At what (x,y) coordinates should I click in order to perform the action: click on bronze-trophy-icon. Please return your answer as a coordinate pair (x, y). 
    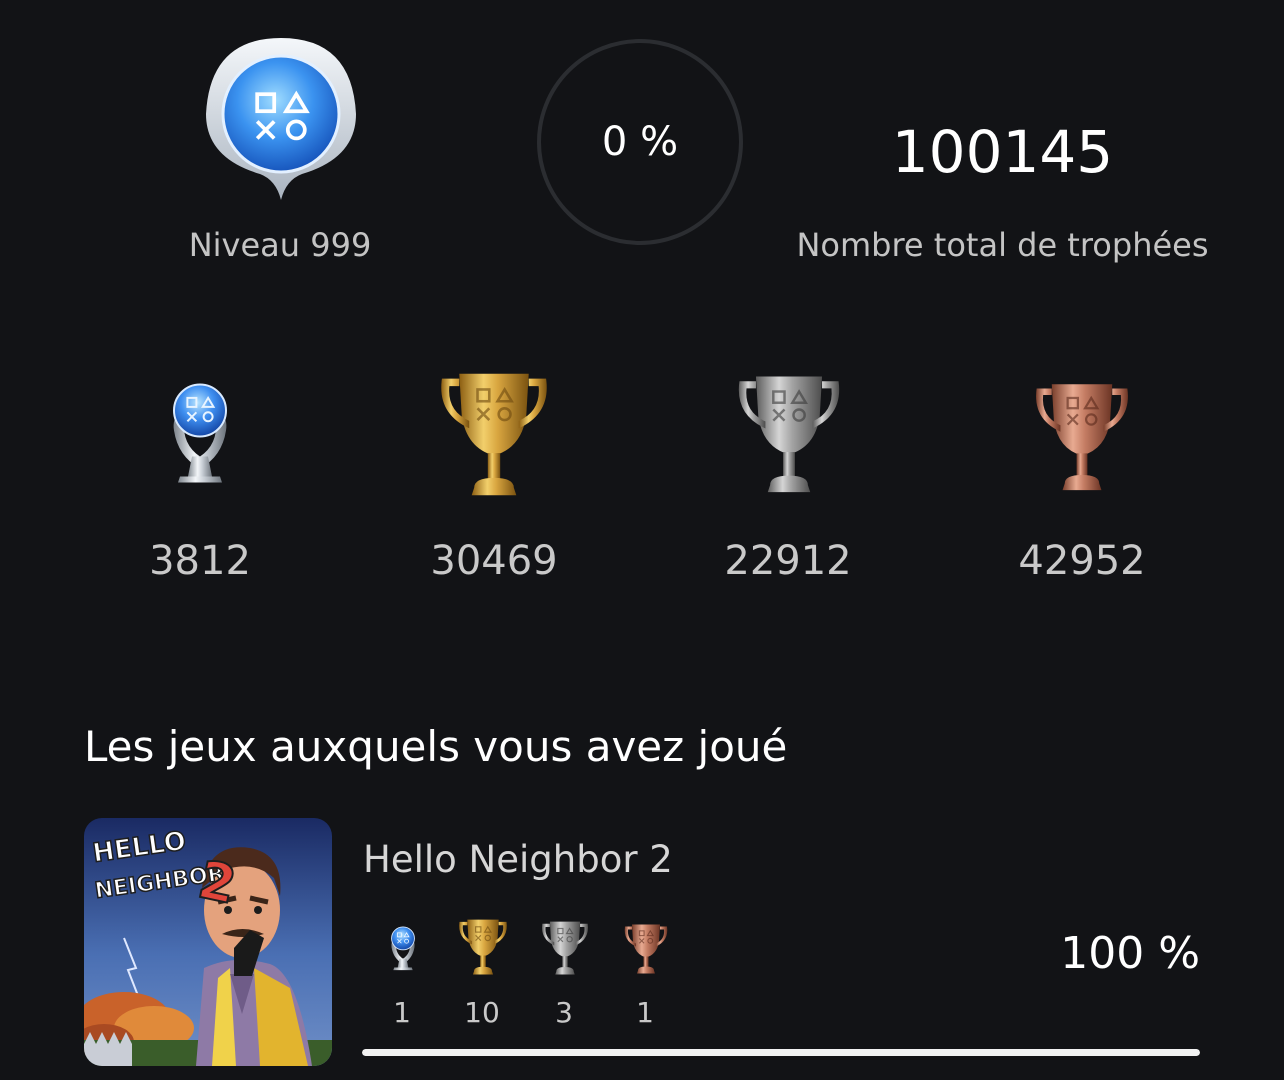
    Looking at the image, I should click on (1082, 435).